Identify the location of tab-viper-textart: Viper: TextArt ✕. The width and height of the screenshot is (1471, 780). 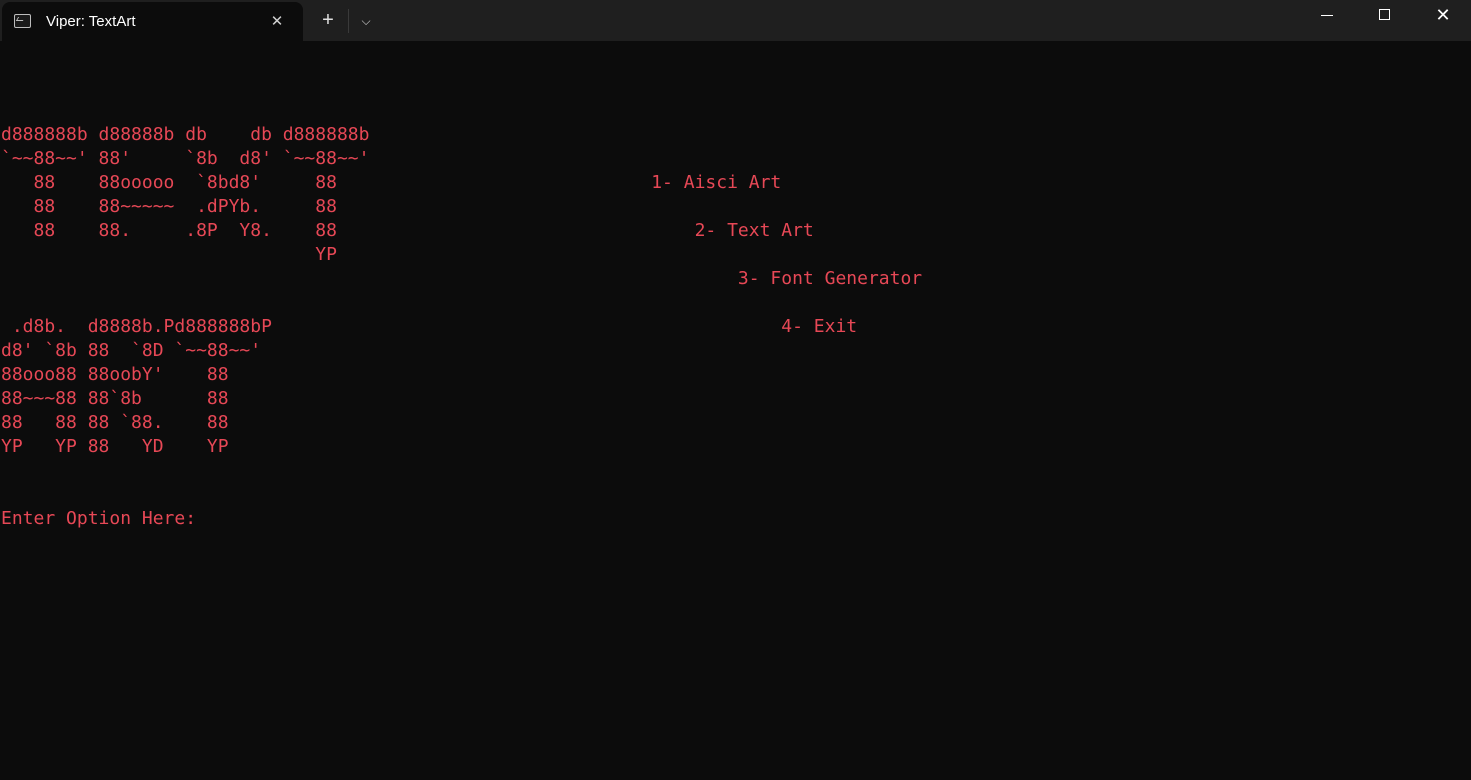
(152, 21).